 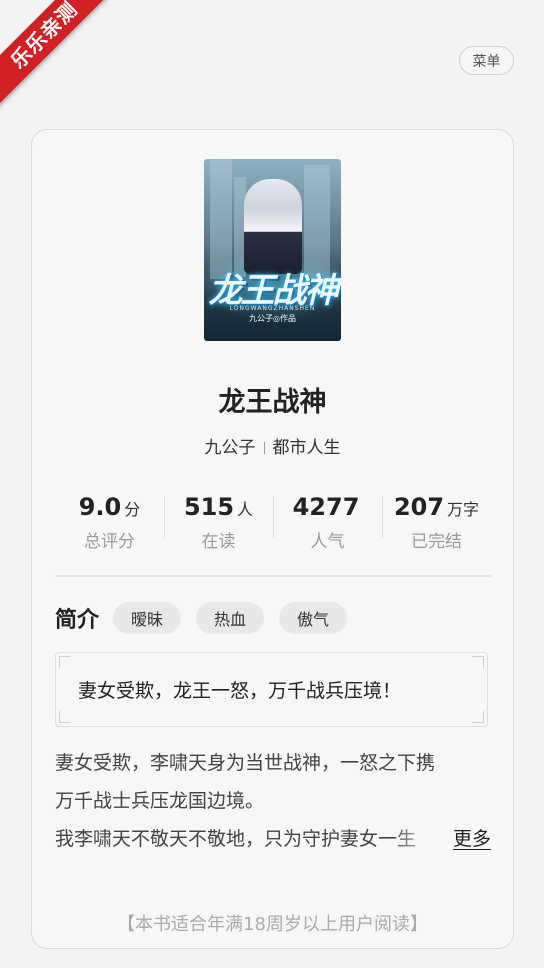 I want to click on stat-popularity: 4277 人气, so click(x=327, y=522).